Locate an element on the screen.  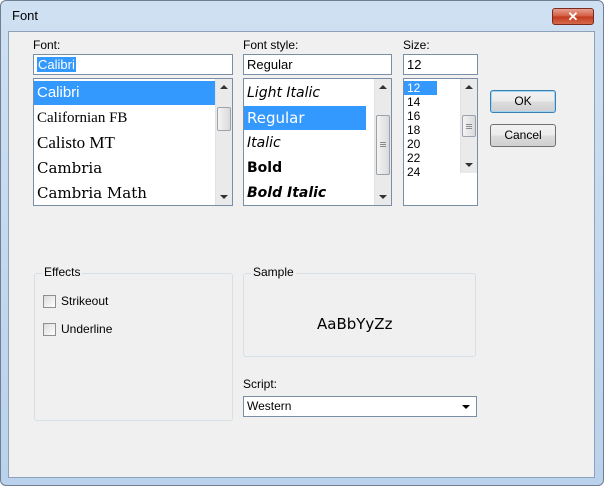
font-size-list: 12 14 16 18 20 22 24 is located at coordinates (440, 142).